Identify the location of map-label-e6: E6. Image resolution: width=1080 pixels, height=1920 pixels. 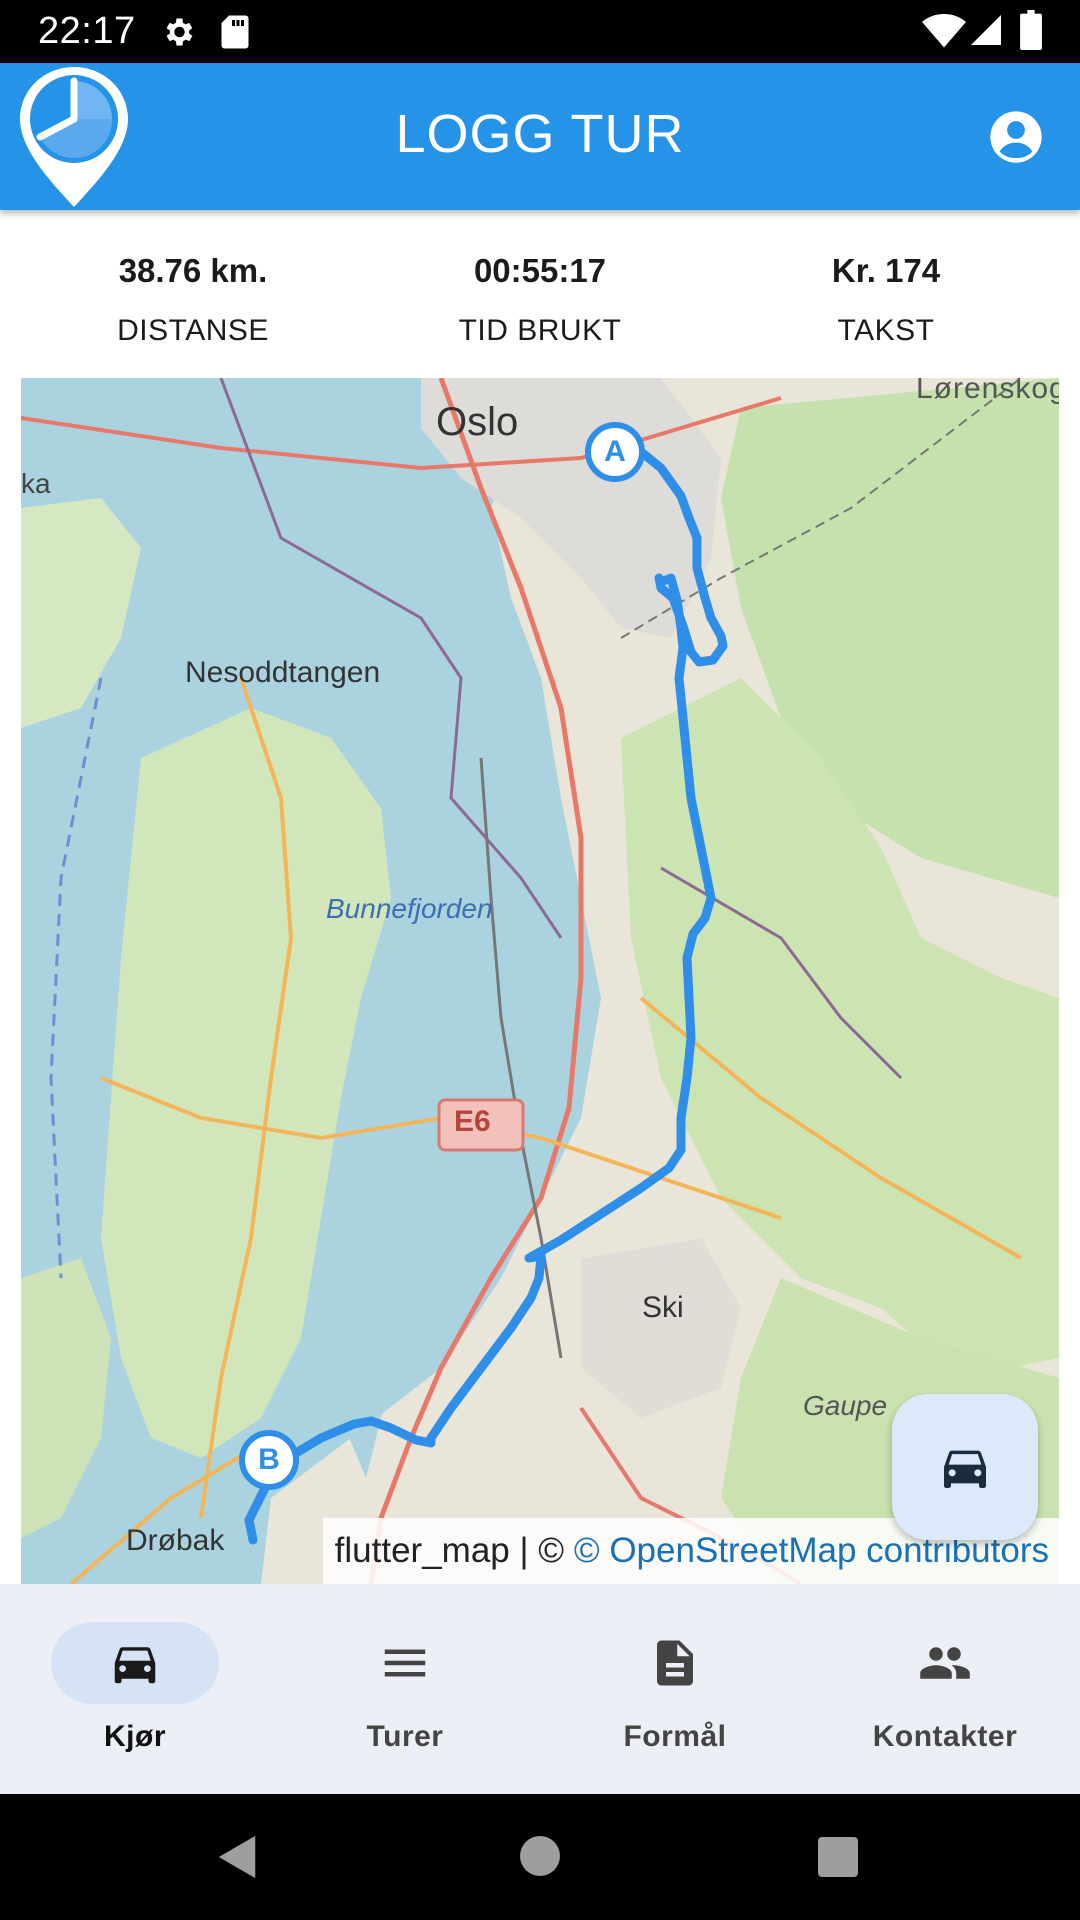
(472, 1121).